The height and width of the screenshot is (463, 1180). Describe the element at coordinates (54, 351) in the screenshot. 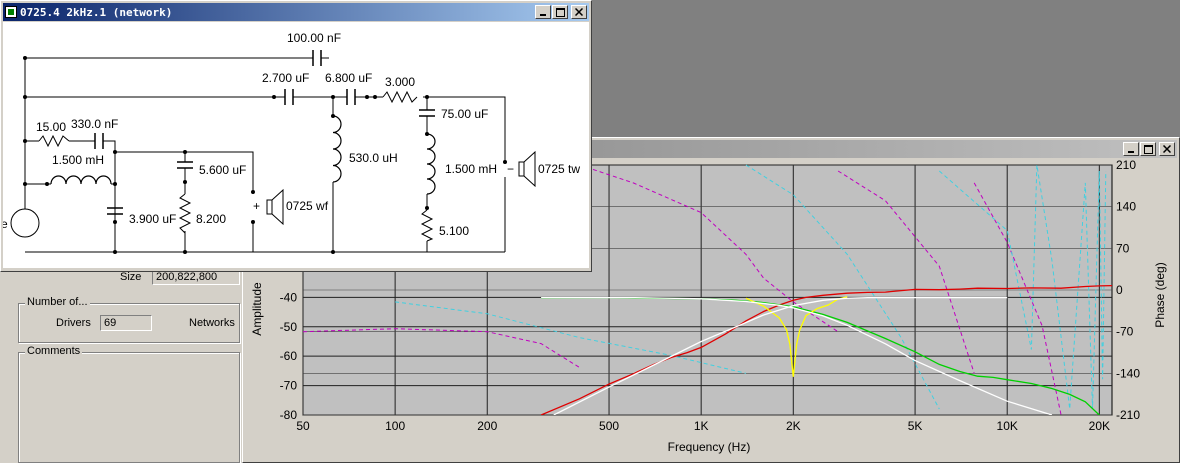

I see `comments-label: Comments` at that location.